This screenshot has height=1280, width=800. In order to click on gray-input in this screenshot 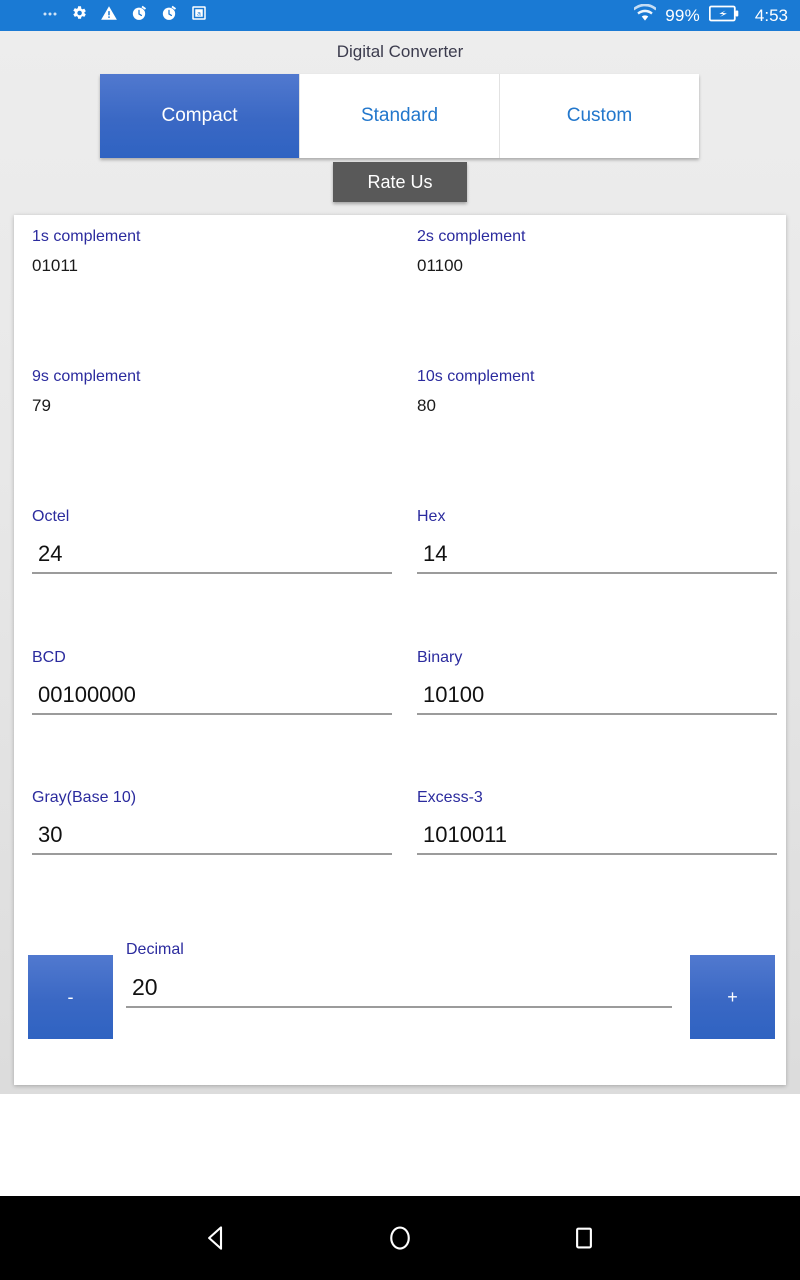, I will do `click(212, 836)`.